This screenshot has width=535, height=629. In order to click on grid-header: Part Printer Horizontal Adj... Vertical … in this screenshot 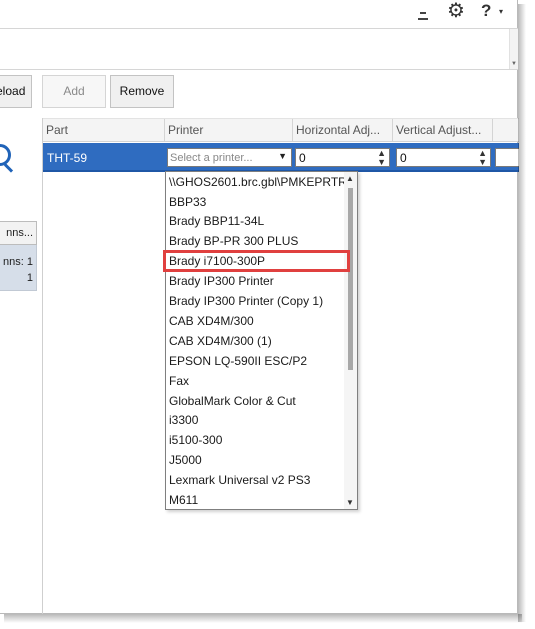, I will do `click(281, 130)`.